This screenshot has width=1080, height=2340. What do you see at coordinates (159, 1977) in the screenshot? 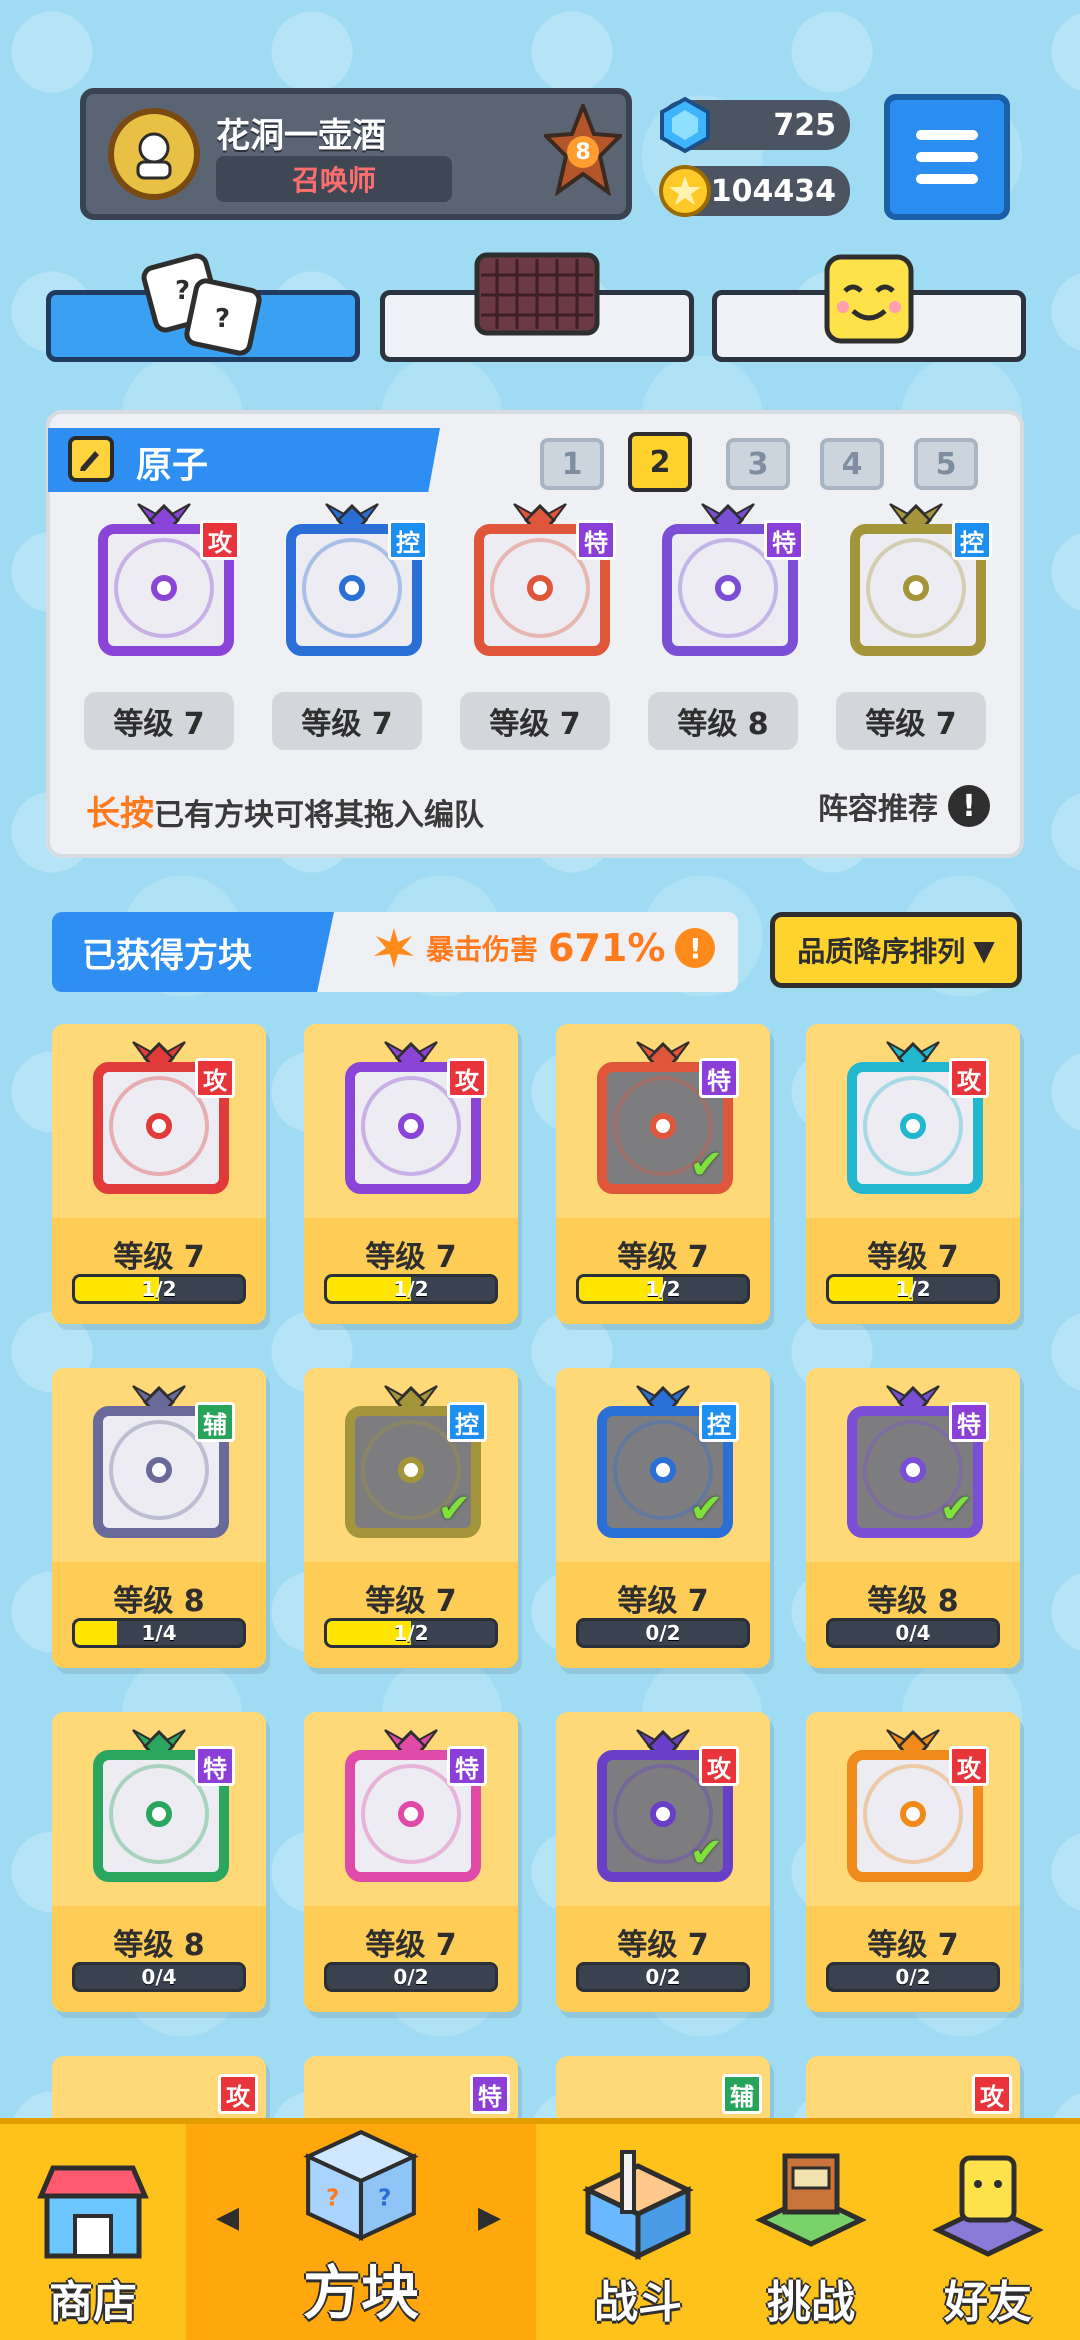
I see `card-progress-bar: 0/4` at bounding box center [159, 1977].